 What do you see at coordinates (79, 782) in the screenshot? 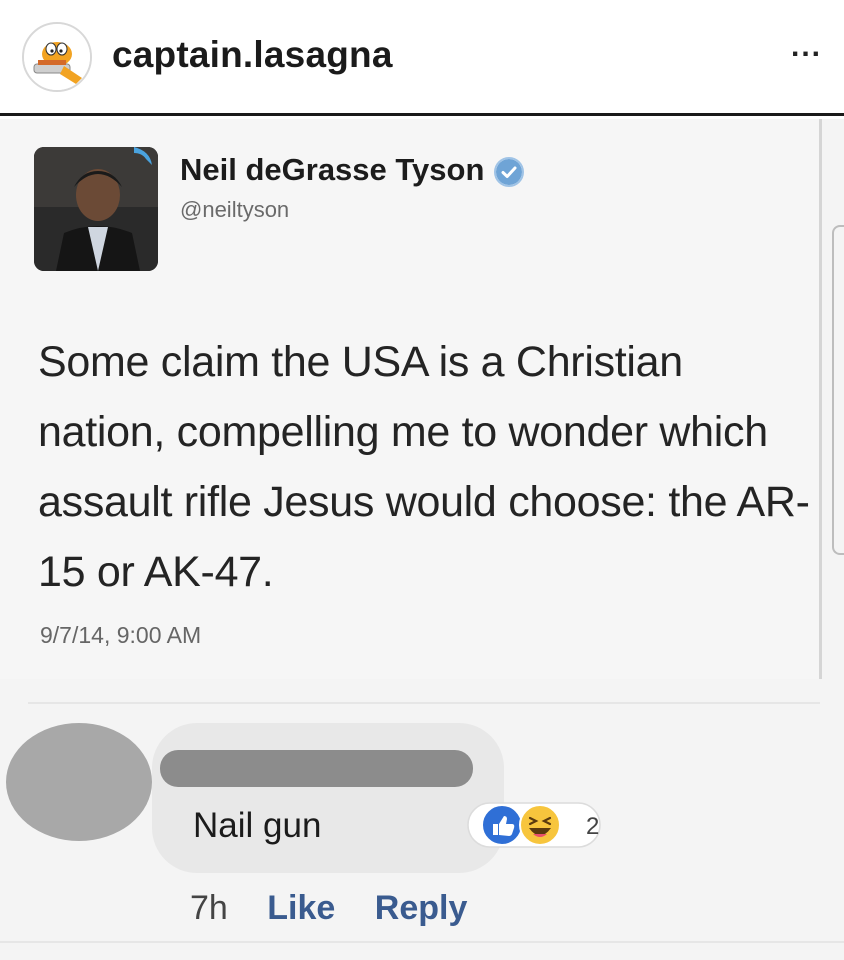
I see `commenter-avatar` at bounding box center [79, 782].